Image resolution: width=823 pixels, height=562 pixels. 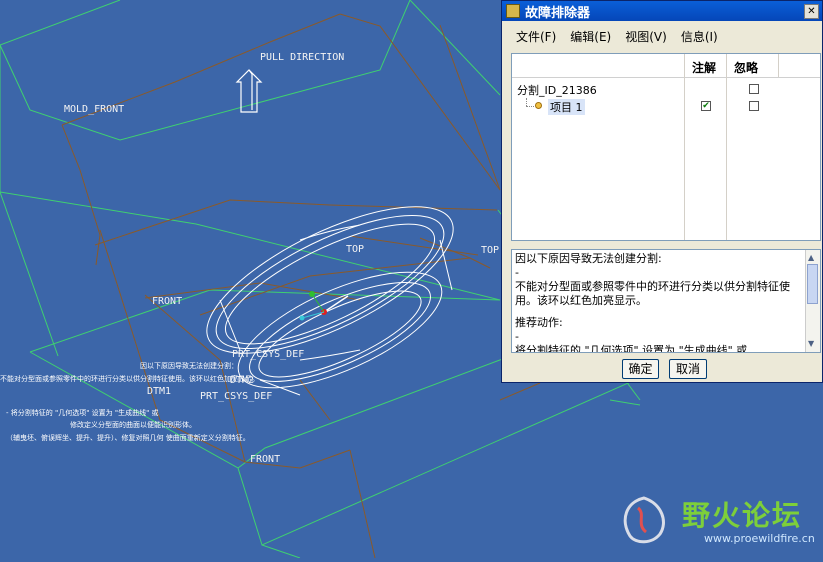 I want to click on wildfire-logo-icon, so click(x=644, y=520).